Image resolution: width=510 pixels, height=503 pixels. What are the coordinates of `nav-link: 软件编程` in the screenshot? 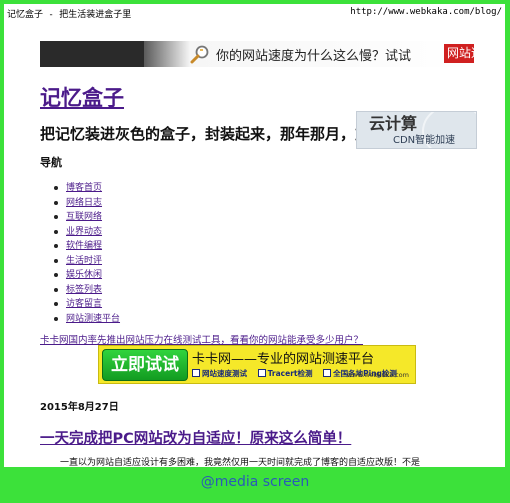 It's located at (84, 246).